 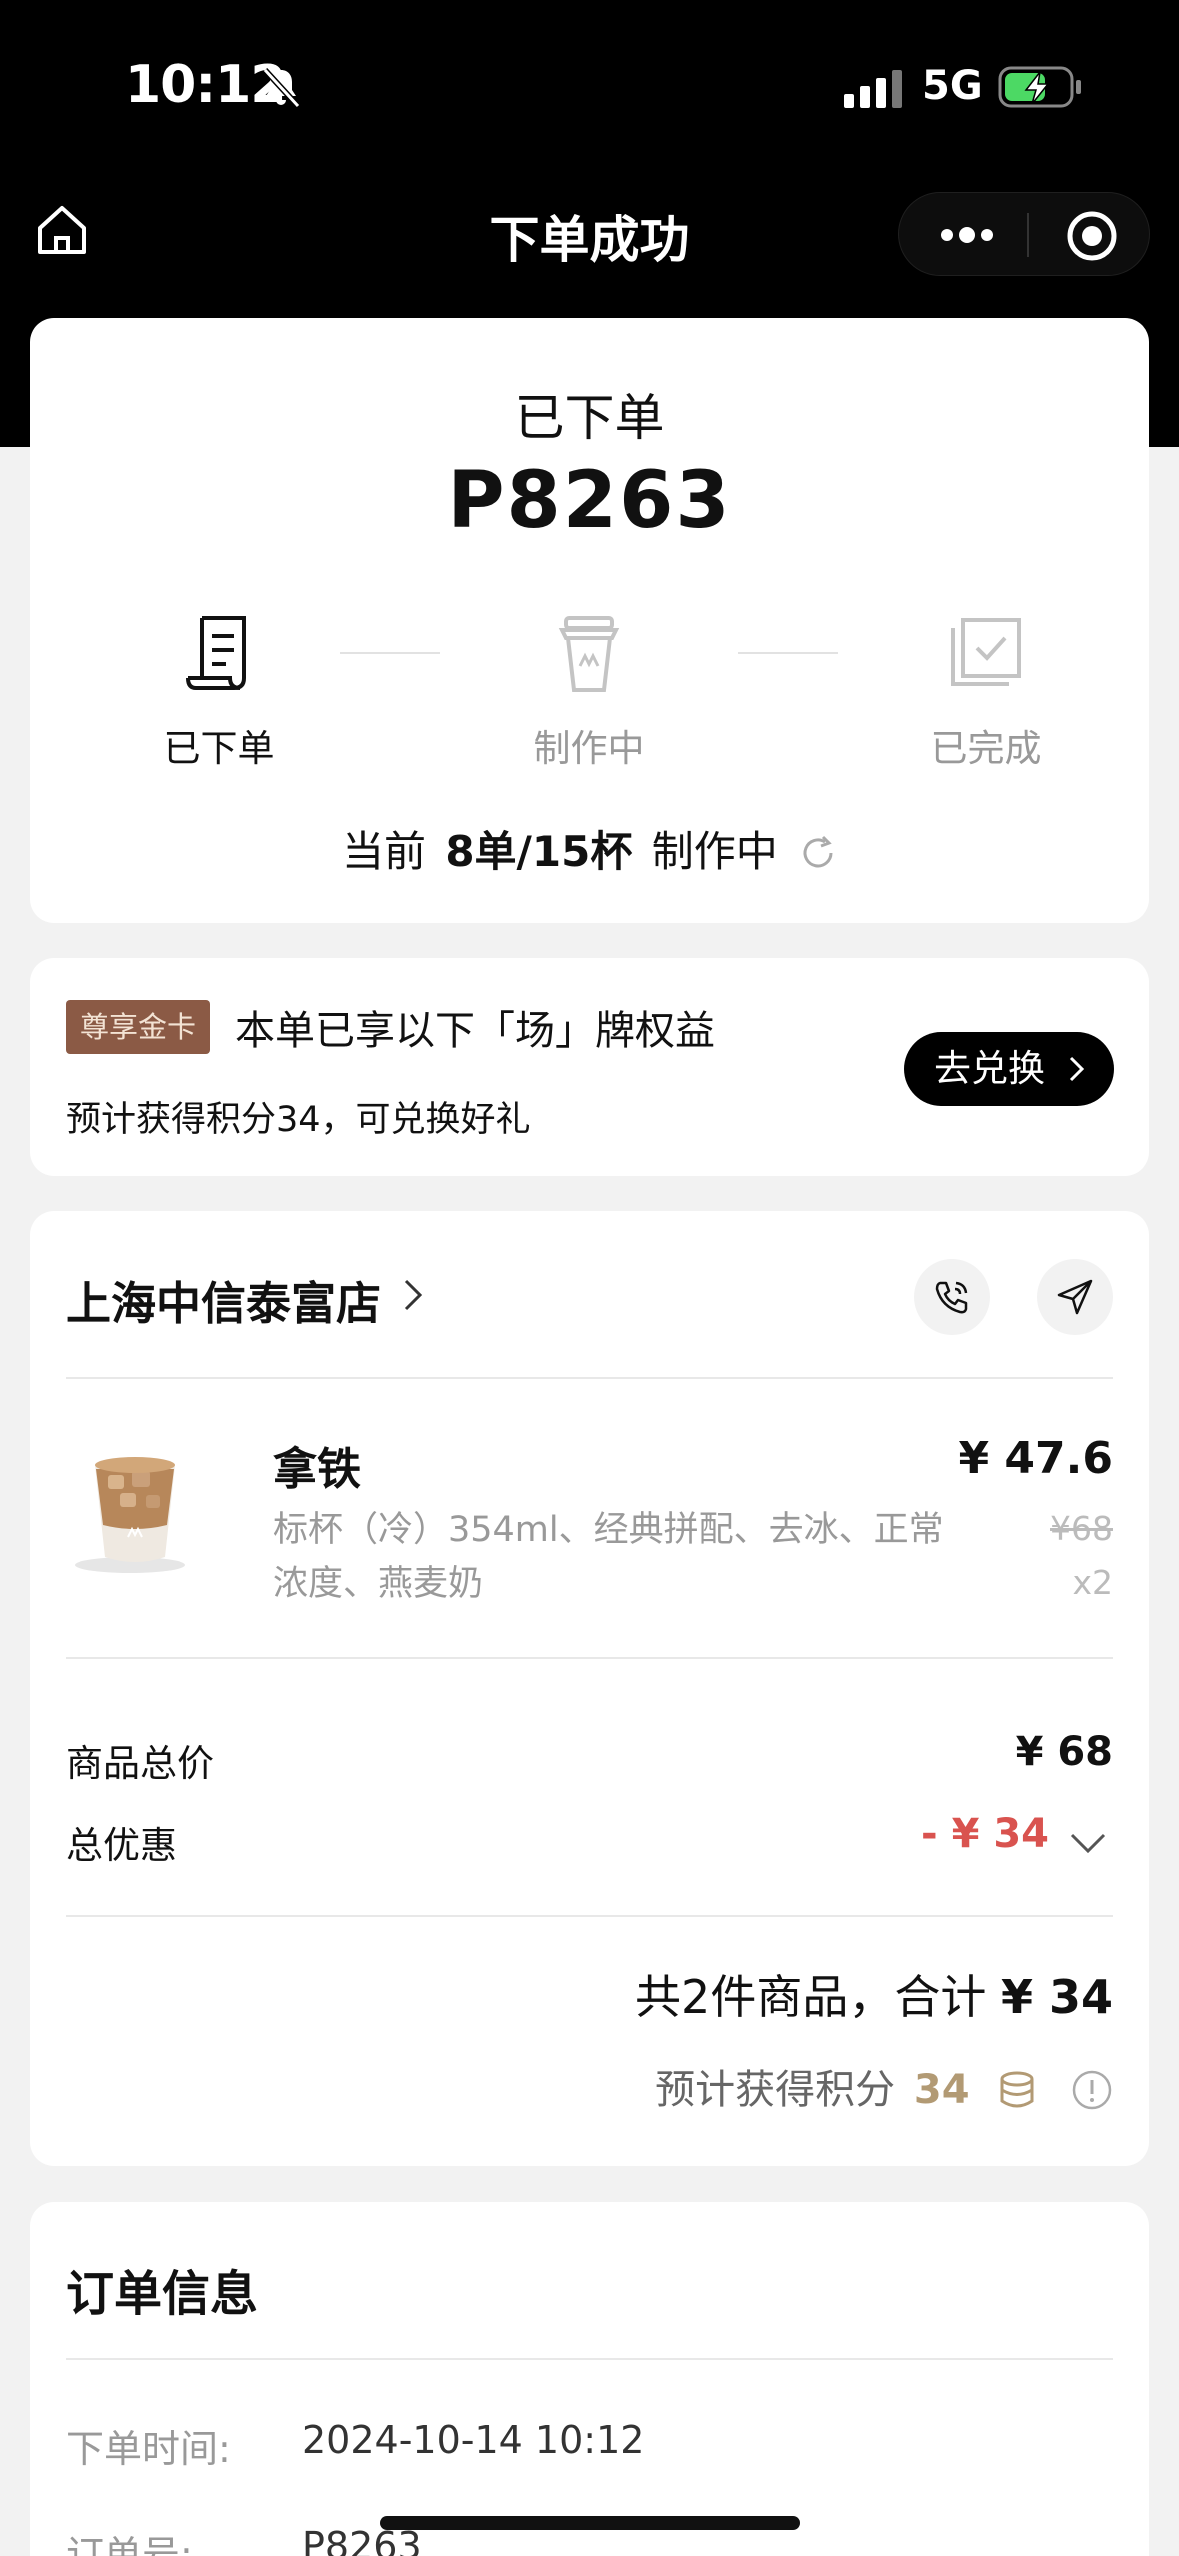 What do you see at coordinates (383, 851) in the screenshot?
I see `queue-prefix: 当前` at bounding box center [383, 851].